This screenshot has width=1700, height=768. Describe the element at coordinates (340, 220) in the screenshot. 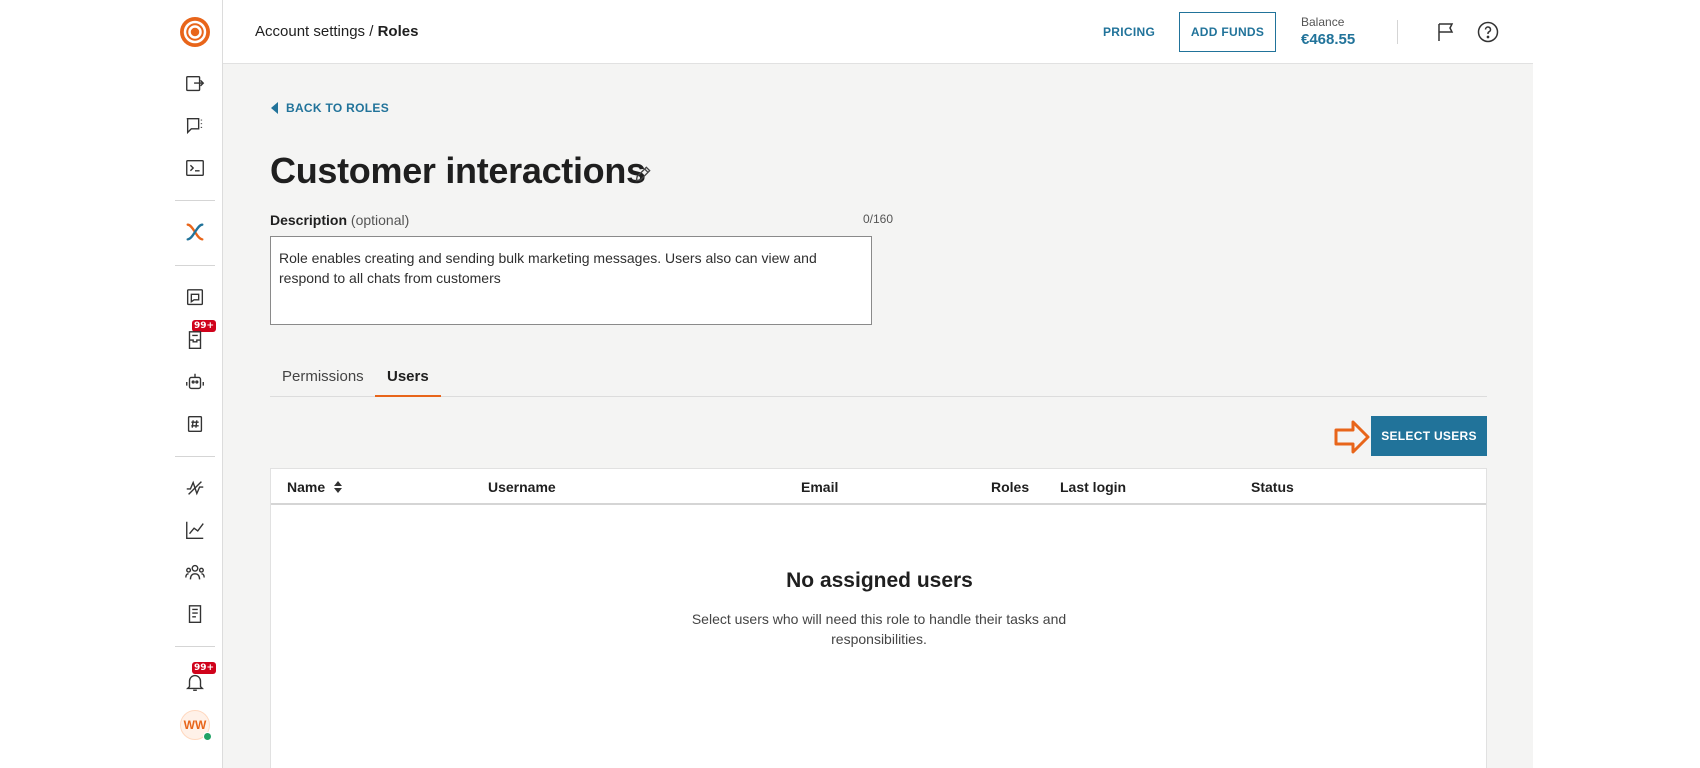

I see `description-label: Description (optional)` at that location.